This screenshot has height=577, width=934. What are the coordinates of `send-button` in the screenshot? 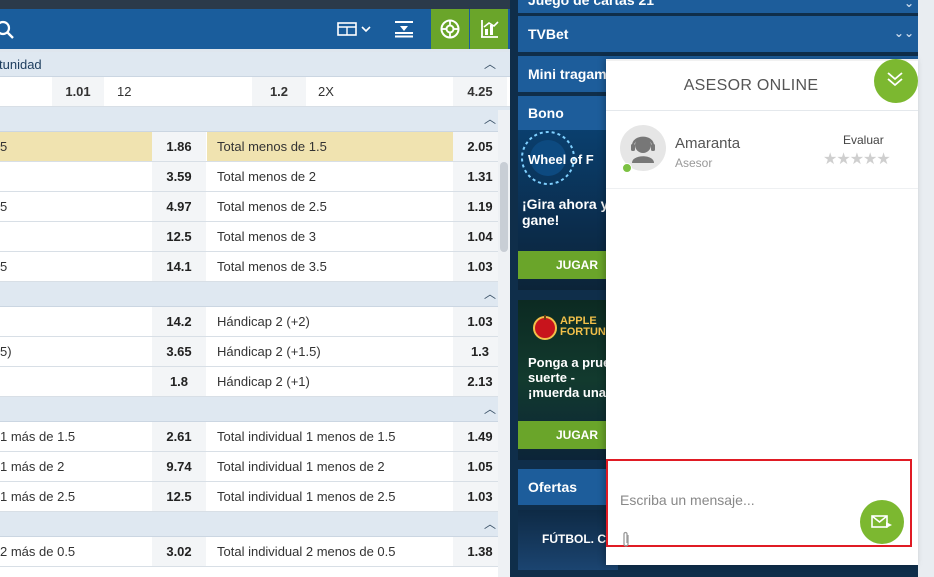 It's located at (882, 522).